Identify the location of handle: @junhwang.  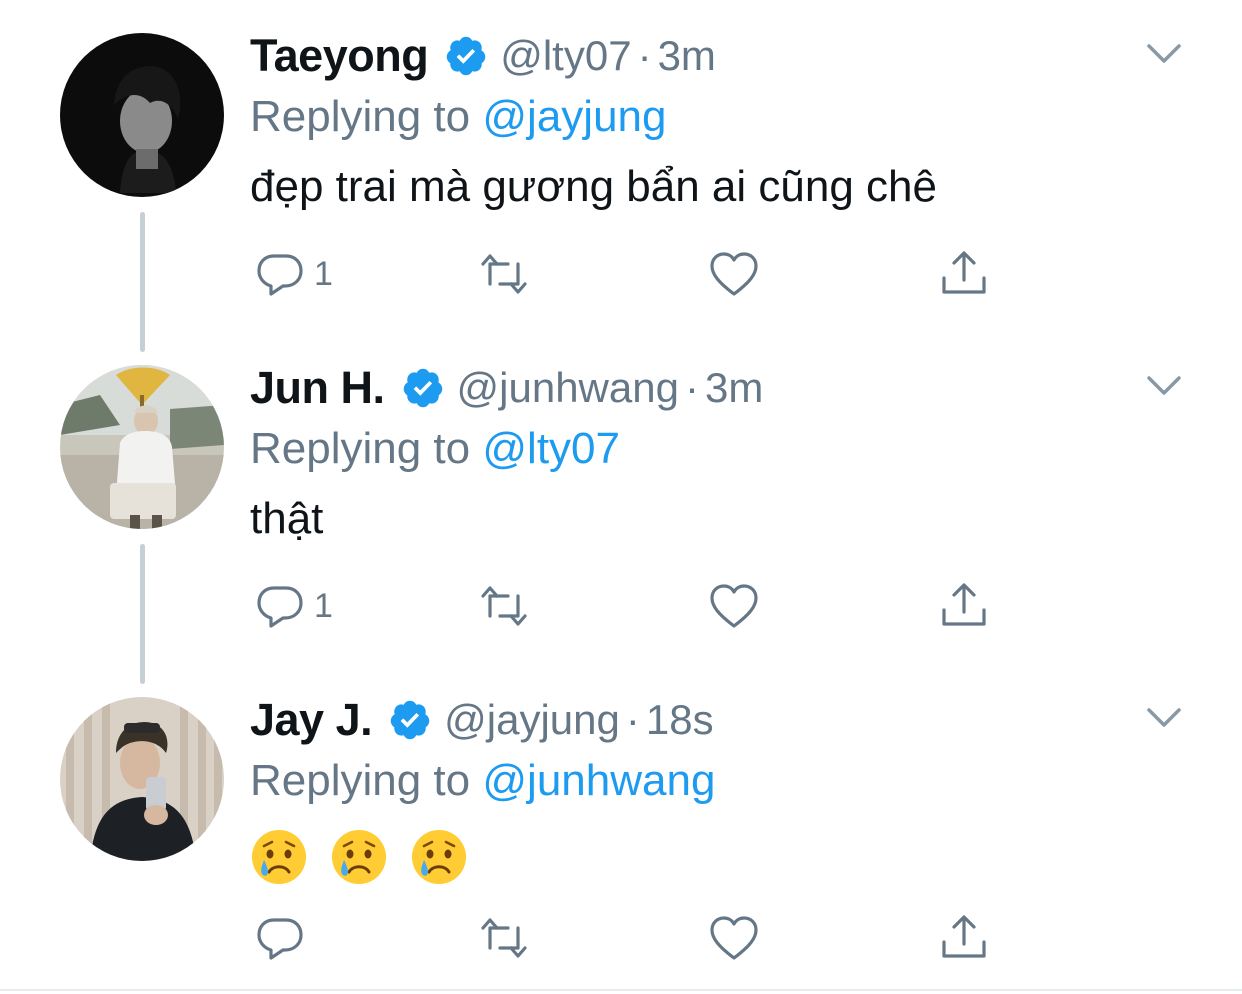
(568, 388).